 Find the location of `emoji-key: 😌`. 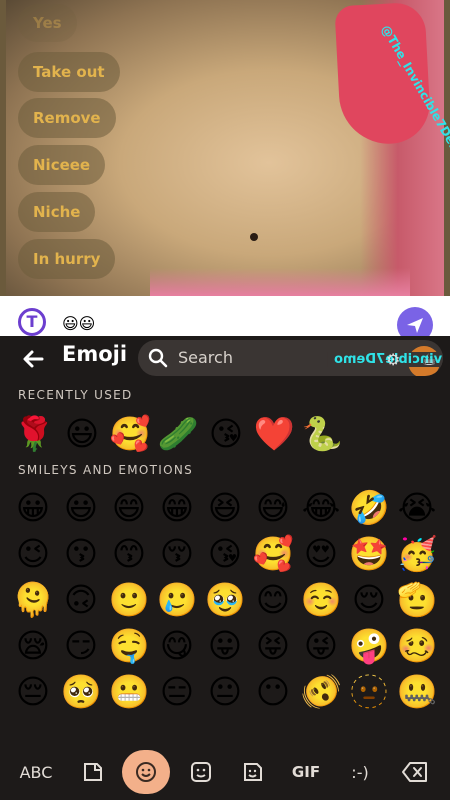

emoji-key: 😌 is located at coordinates (369, 600).